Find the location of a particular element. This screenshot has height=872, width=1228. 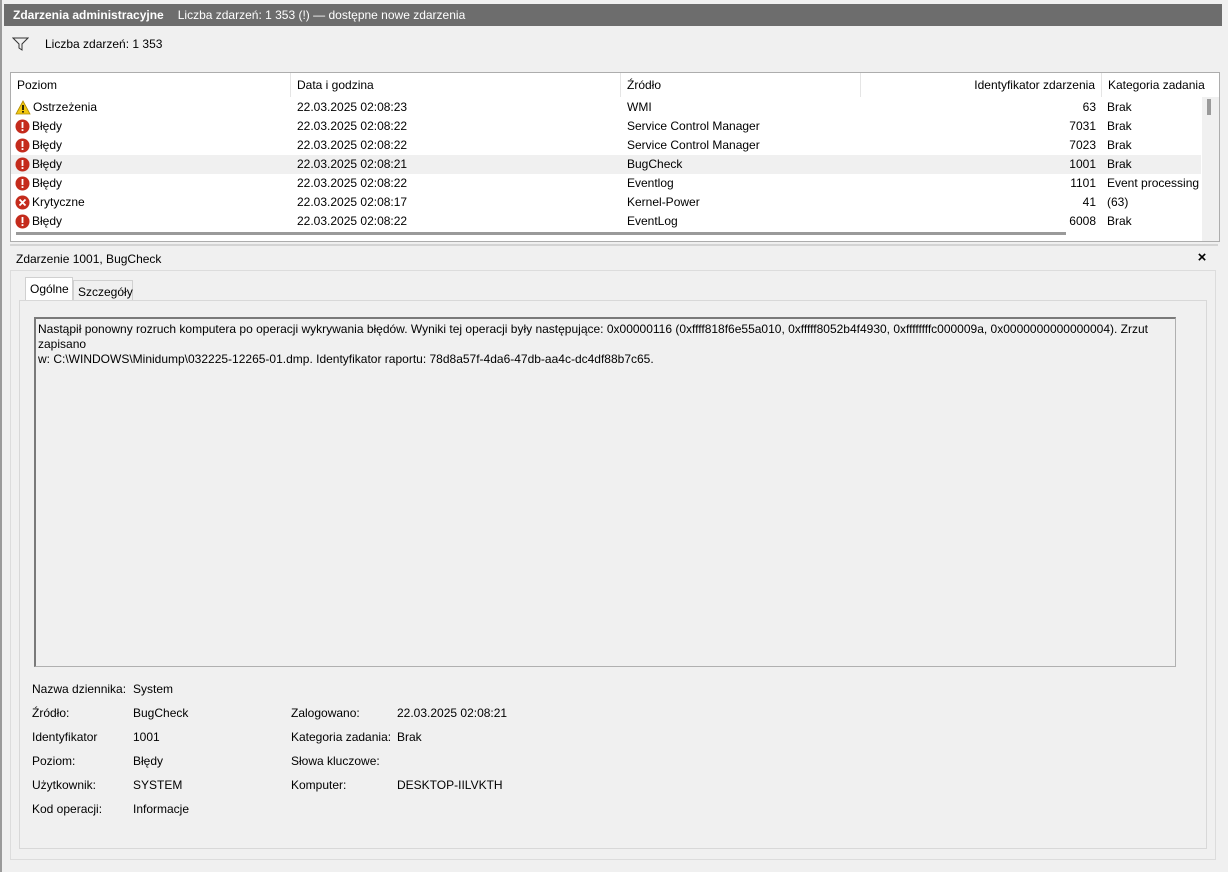

table-row: Błędy 22.03.2025 02:08:21 BugCheck 1001 Brak is located at coordinates (606, 164).